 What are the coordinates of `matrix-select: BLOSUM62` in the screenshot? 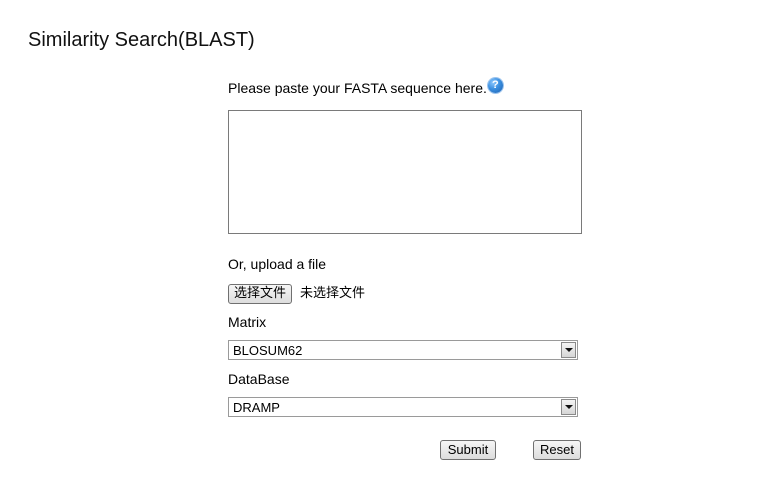 It's located at (403, 350).